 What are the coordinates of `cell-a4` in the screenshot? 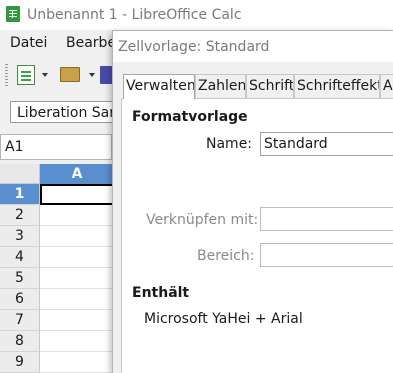 It's located at (77, 257).